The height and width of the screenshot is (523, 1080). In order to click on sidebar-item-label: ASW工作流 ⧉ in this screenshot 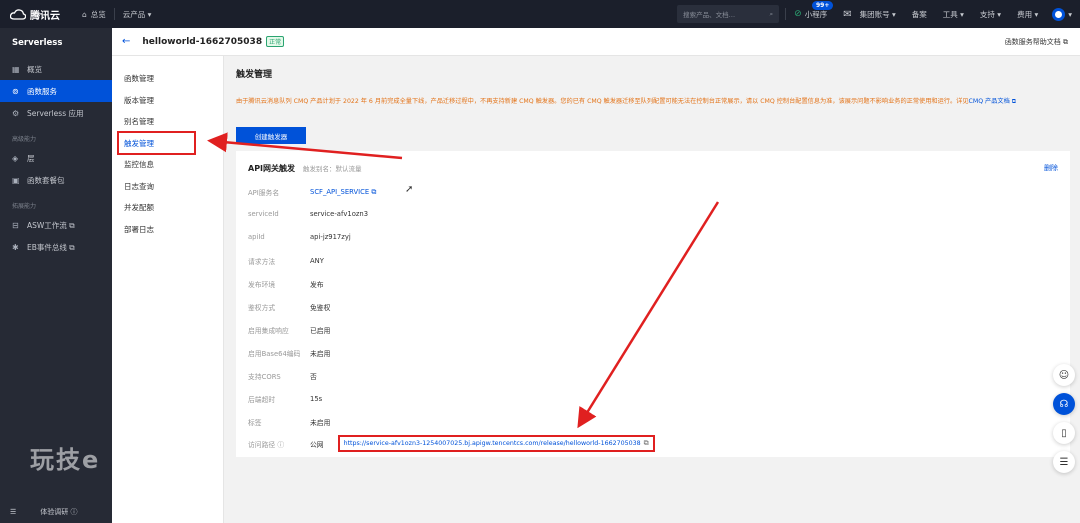, I will do `click(51, 225)`.